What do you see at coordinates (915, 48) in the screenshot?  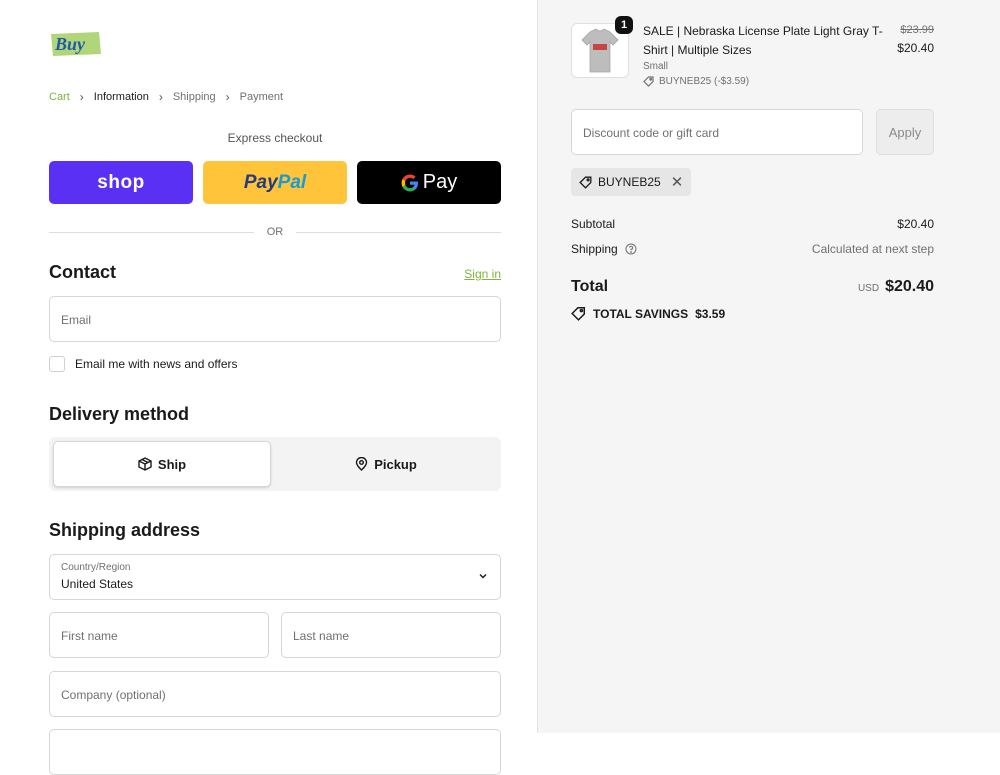 I see `item-price: $20.40` at bounding box center [915, 48].